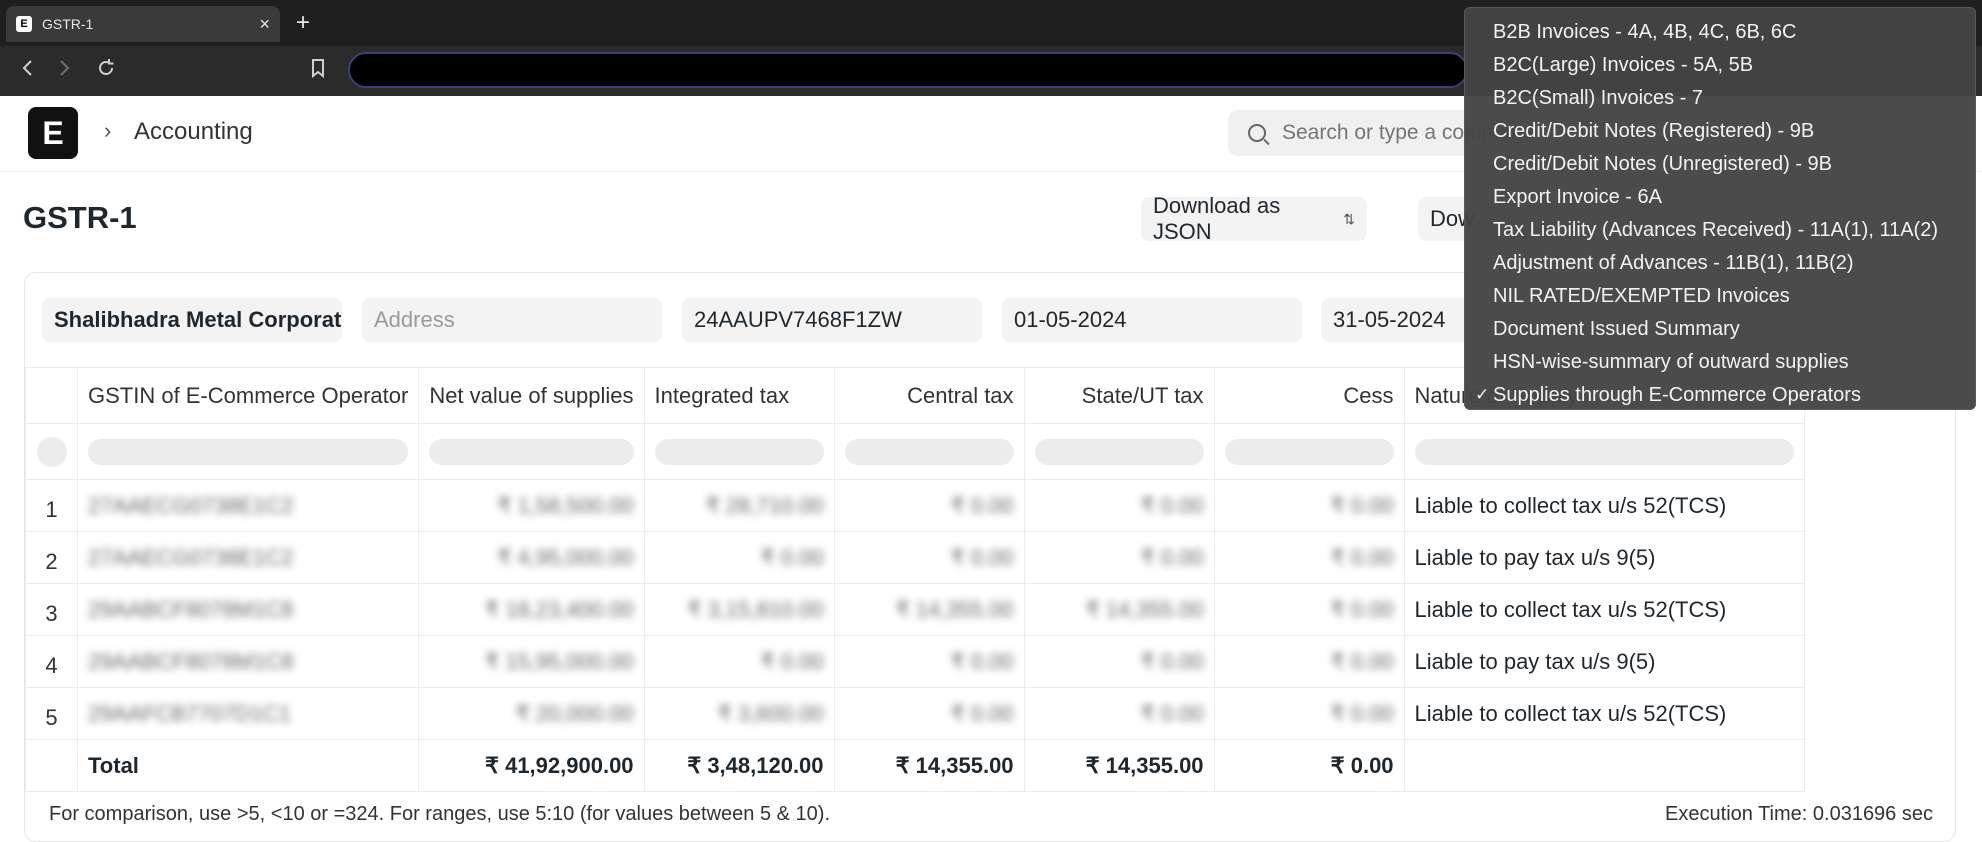  Describe the element at coordinates (929, 609) in the screenshot. I see `central-tax-cell: ₹ 14,355.00` at that location.